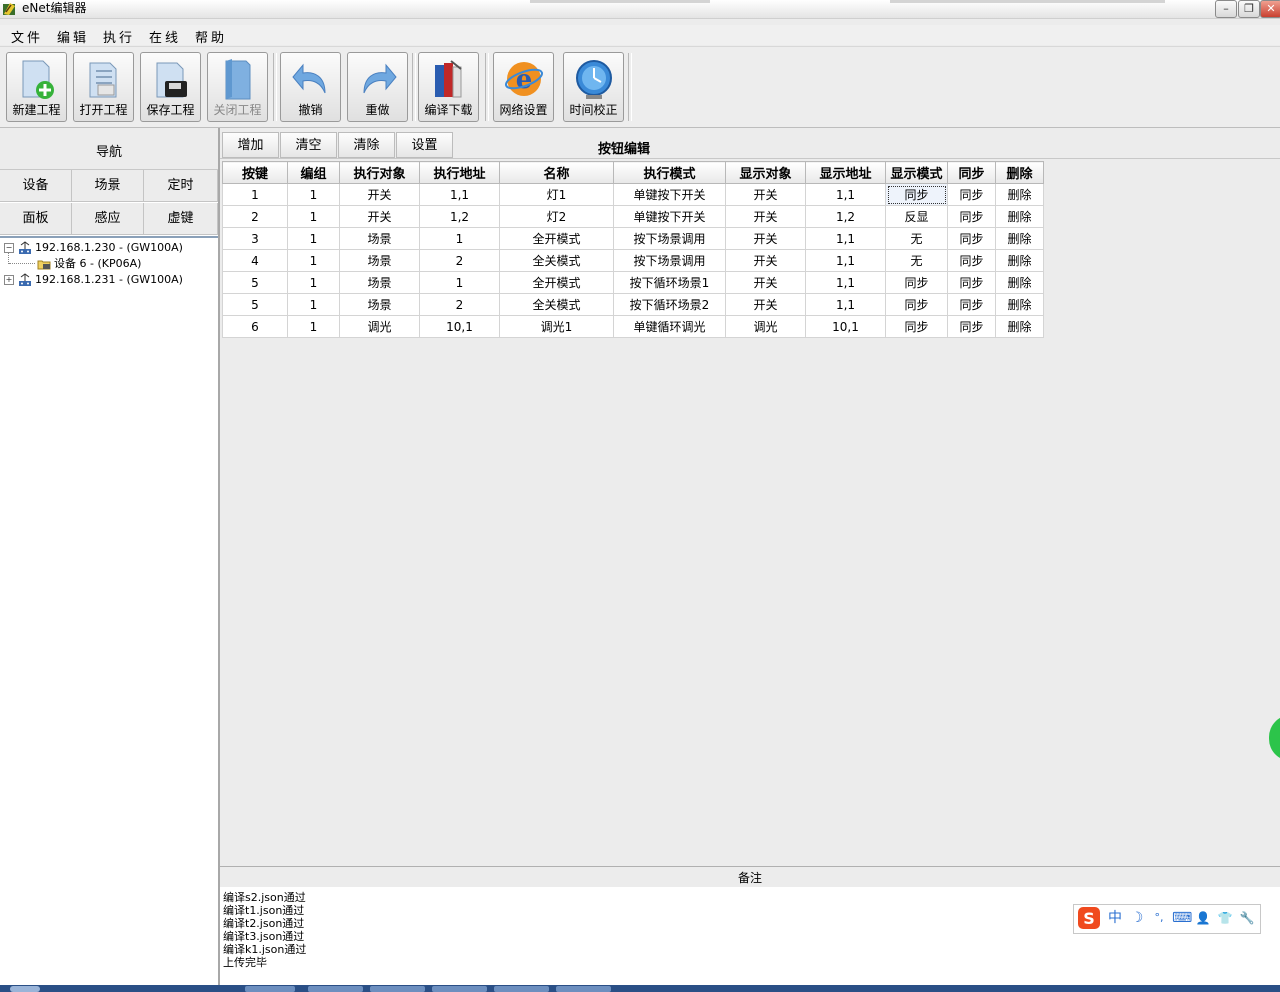 This screenshot has width=1280, height=992. I want to click on network-settings-button: e 网络设置, so click(523, 87).